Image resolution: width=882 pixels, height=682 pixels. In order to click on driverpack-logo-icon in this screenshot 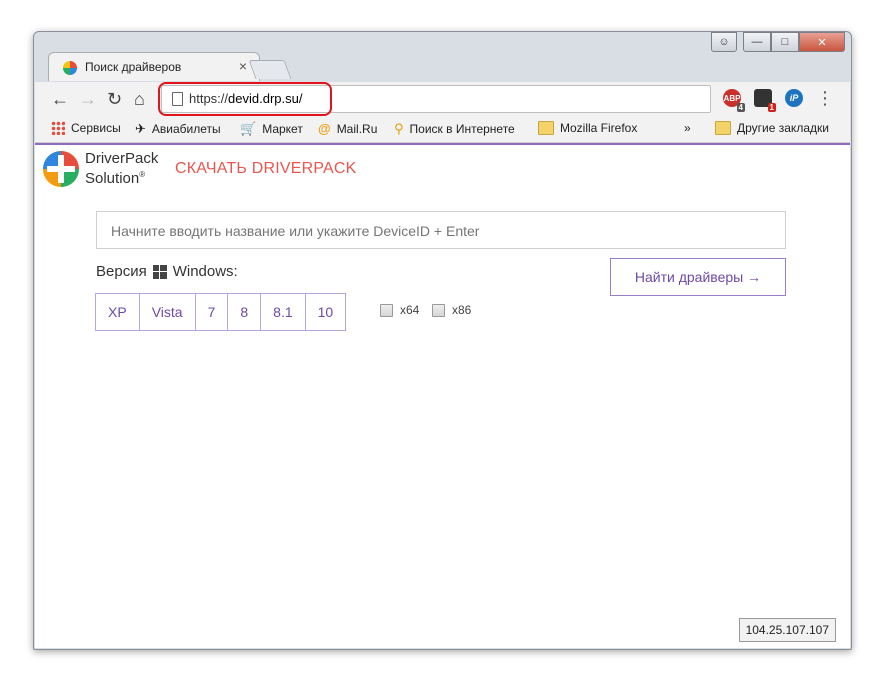, I will do `click(61, 169)`.